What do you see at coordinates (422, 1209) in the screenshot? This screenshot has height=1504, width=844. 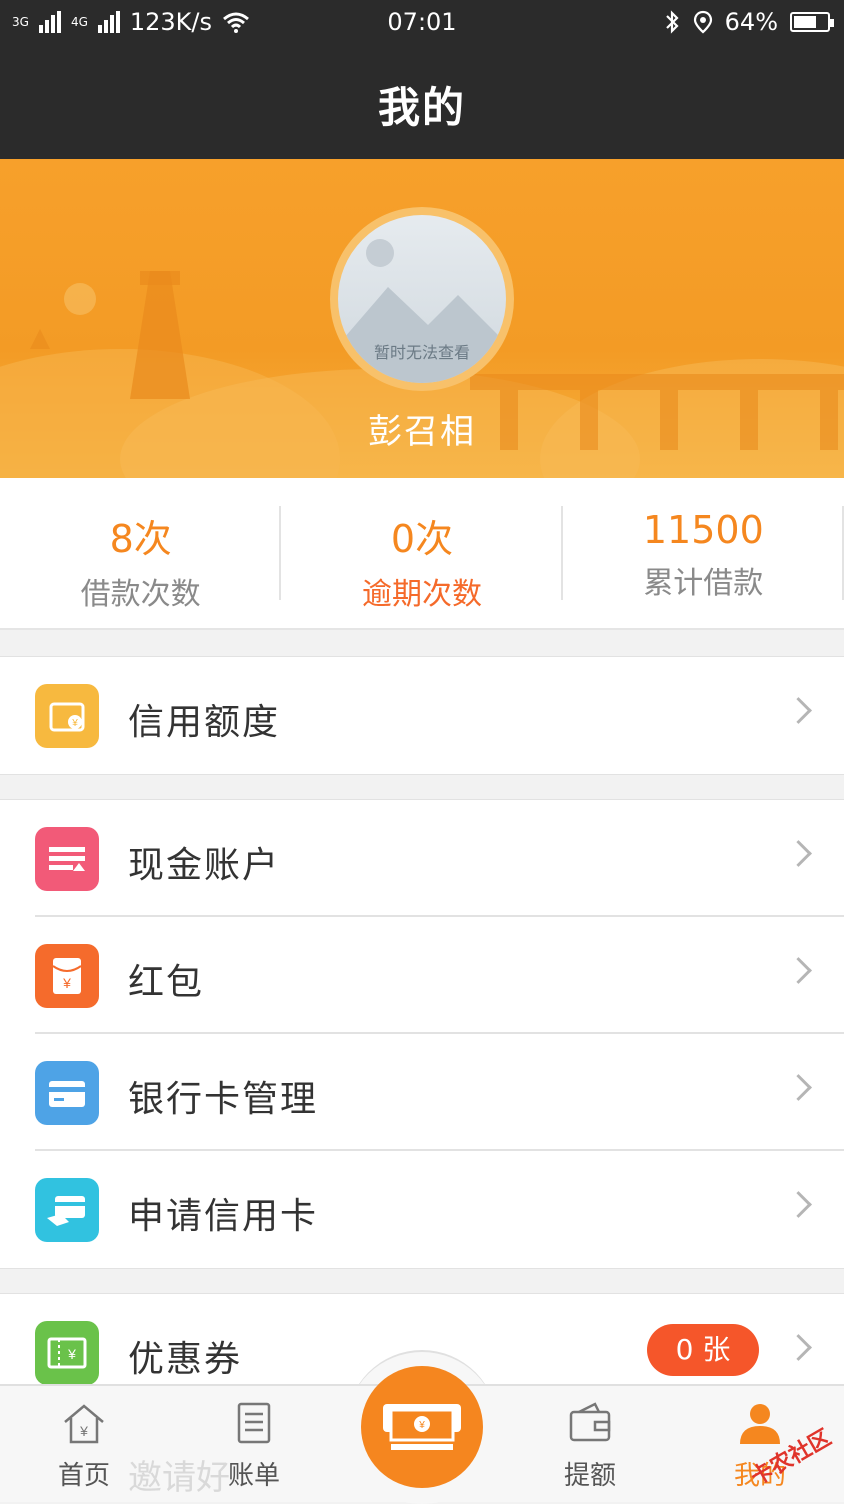 I see `menu-item-apply-credit-card: 申请信用卡` at bounding box center [422, 1209].